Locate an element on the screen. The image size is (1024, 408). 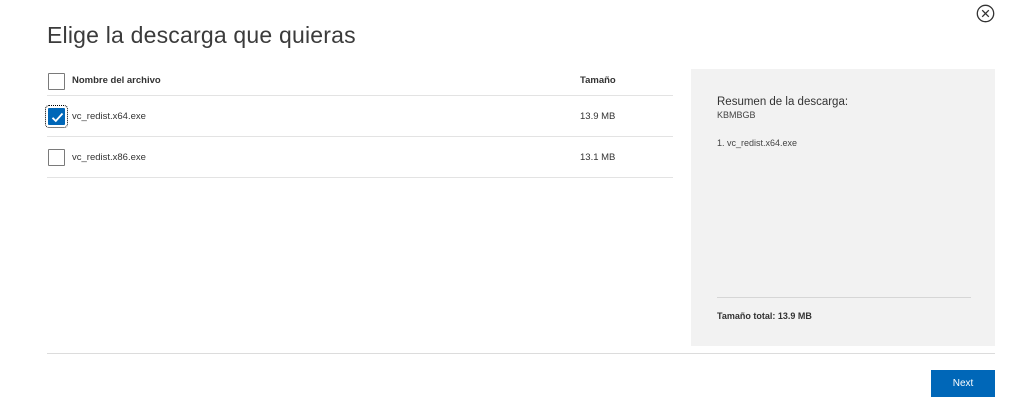
table-header-row: Nombre del archivo Tamaño is located at coordinates (360, 82).